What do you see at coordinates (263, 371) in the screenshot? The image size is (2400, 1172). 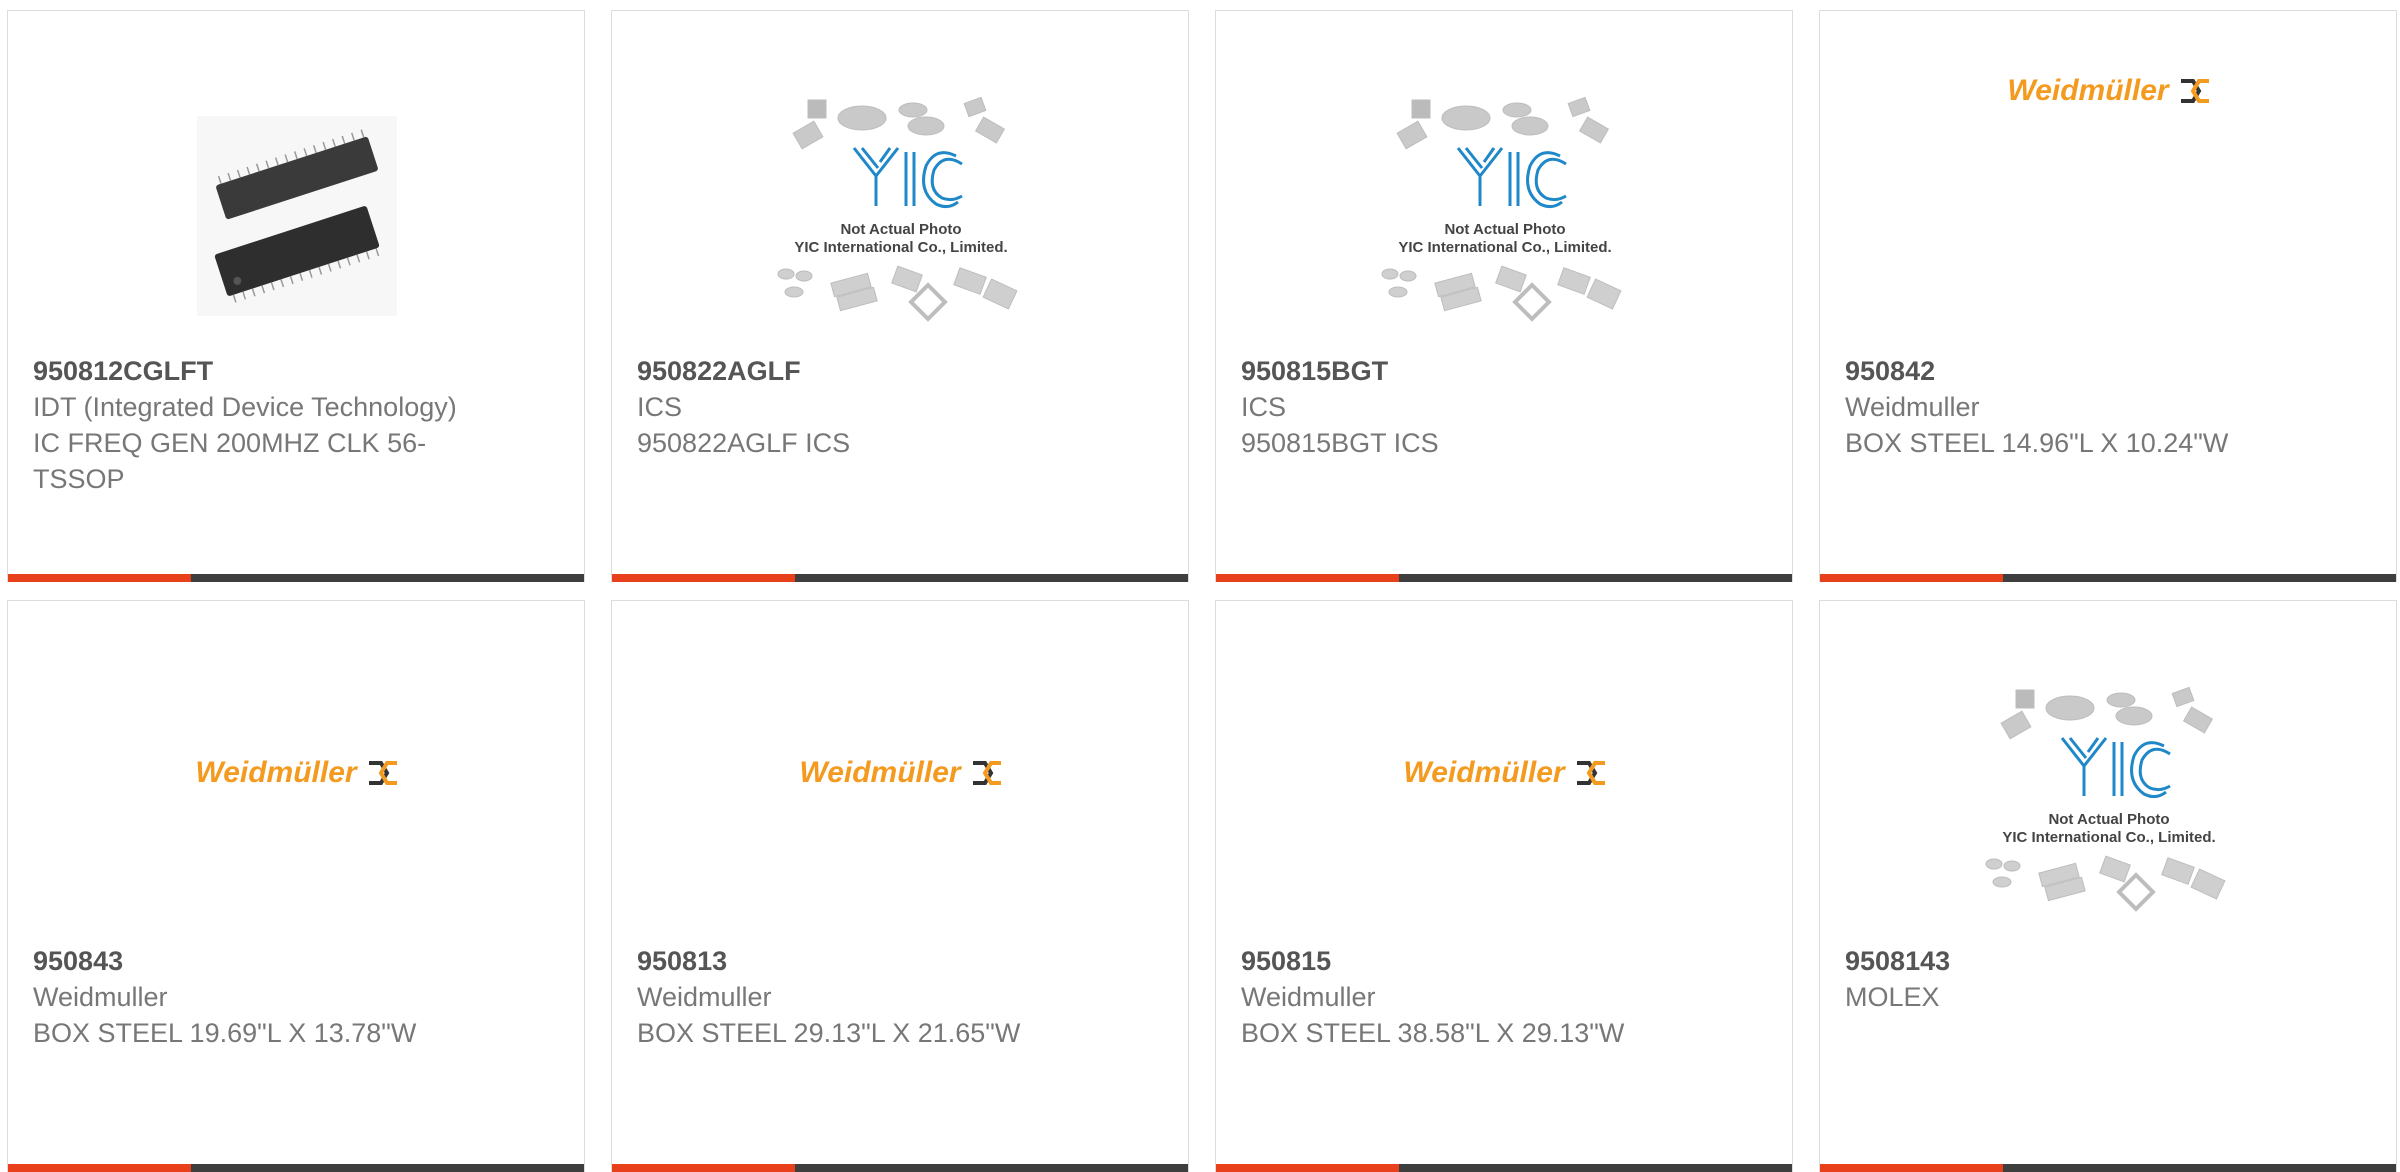 I see `part-number: 950812CGLFT` at bounding box center [263, 371].